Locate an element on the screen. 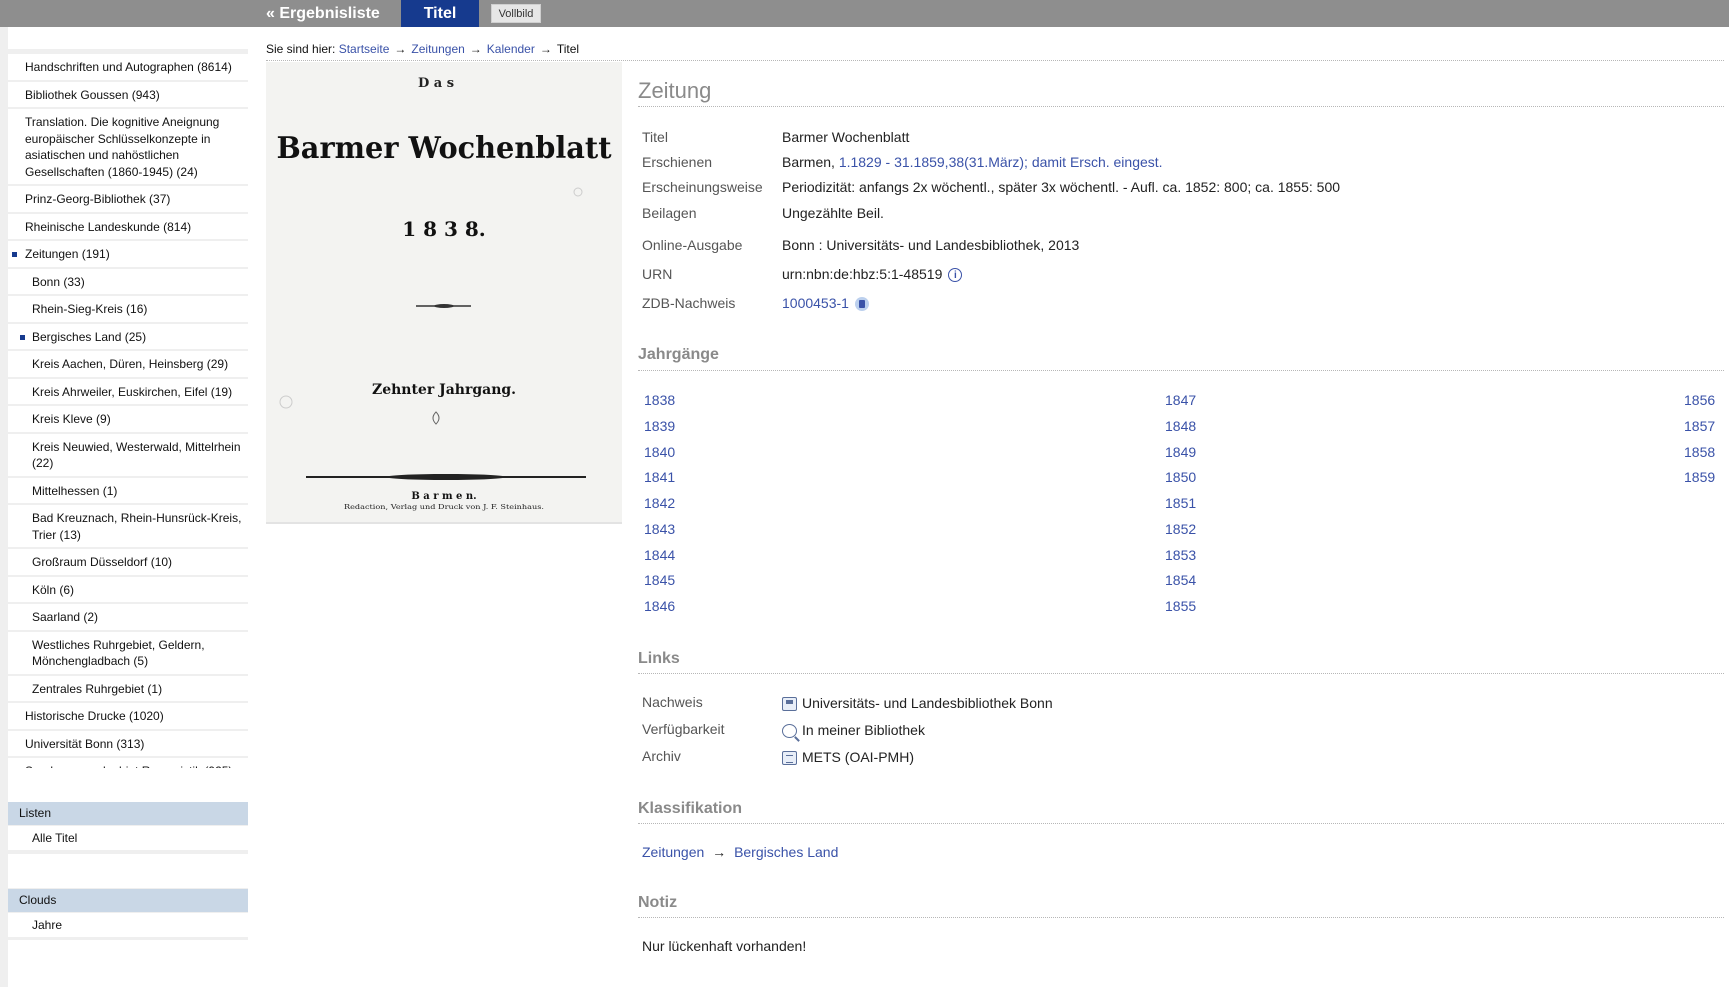  klassifikation-heading: Klassifikation is located at coordinates (690, 808).